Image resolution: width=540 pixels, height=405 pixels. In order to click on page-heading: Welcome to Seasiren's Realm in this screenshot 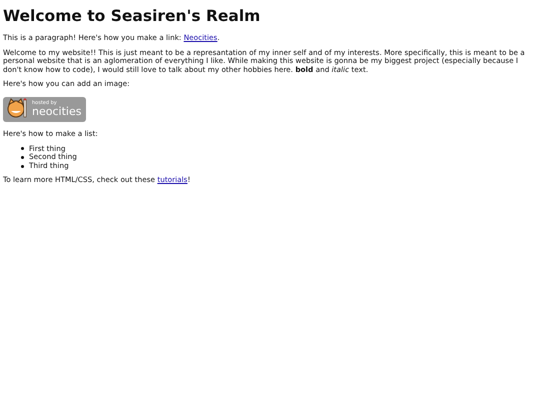, I will do `click(132, 16)`.